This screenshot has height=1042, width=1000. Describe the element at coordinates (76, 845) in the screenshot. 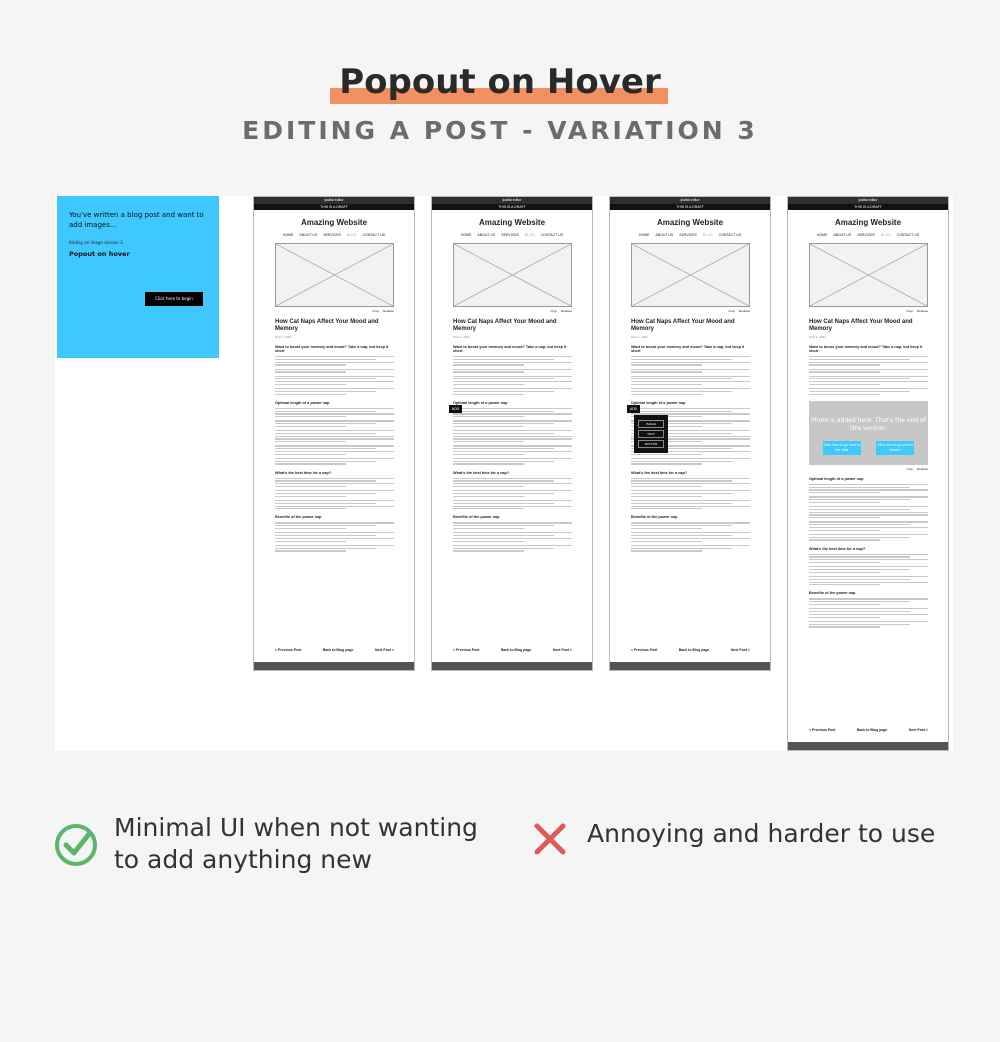

I see `check-icon` at that location.